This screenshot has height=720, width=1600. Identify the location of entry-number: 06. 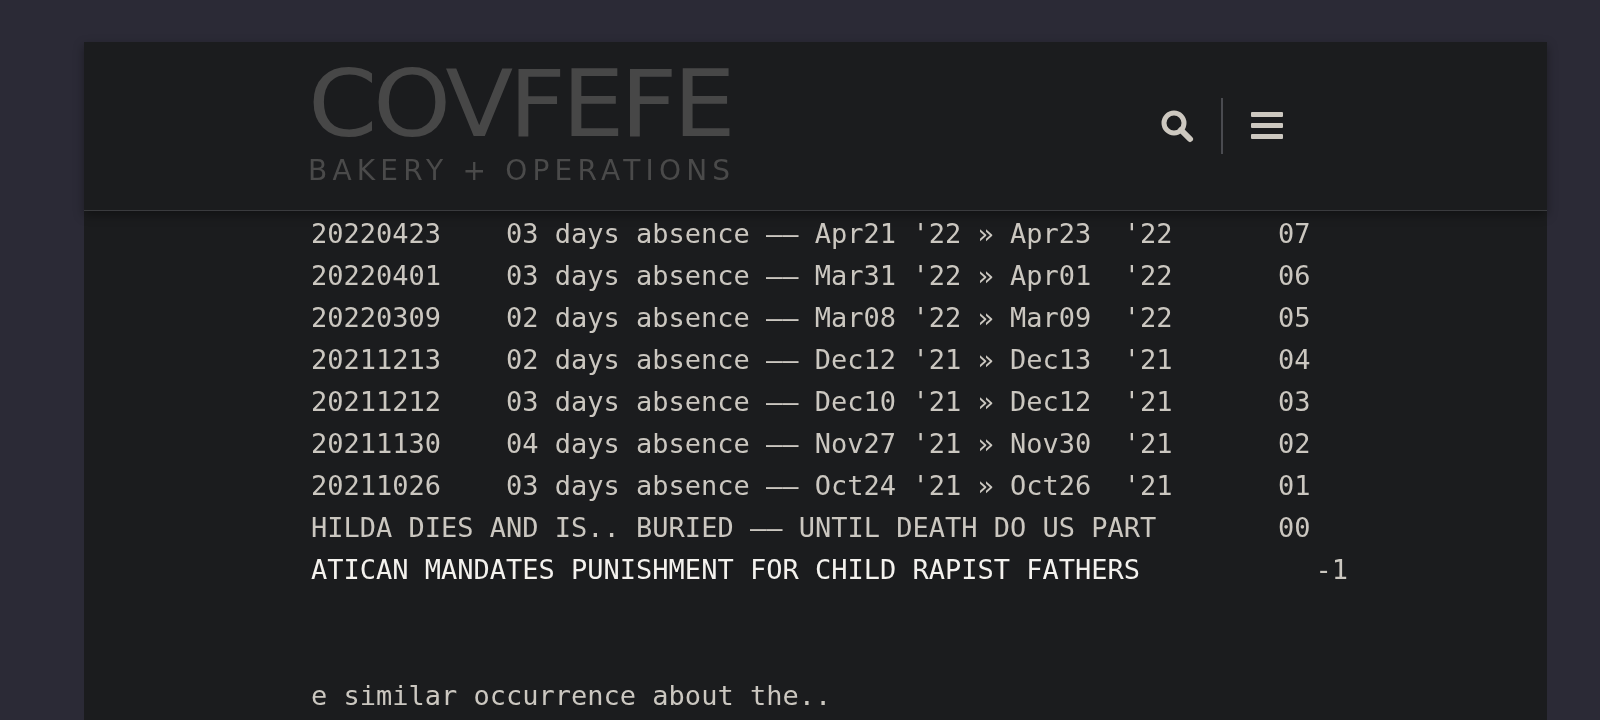
(1295, 276).